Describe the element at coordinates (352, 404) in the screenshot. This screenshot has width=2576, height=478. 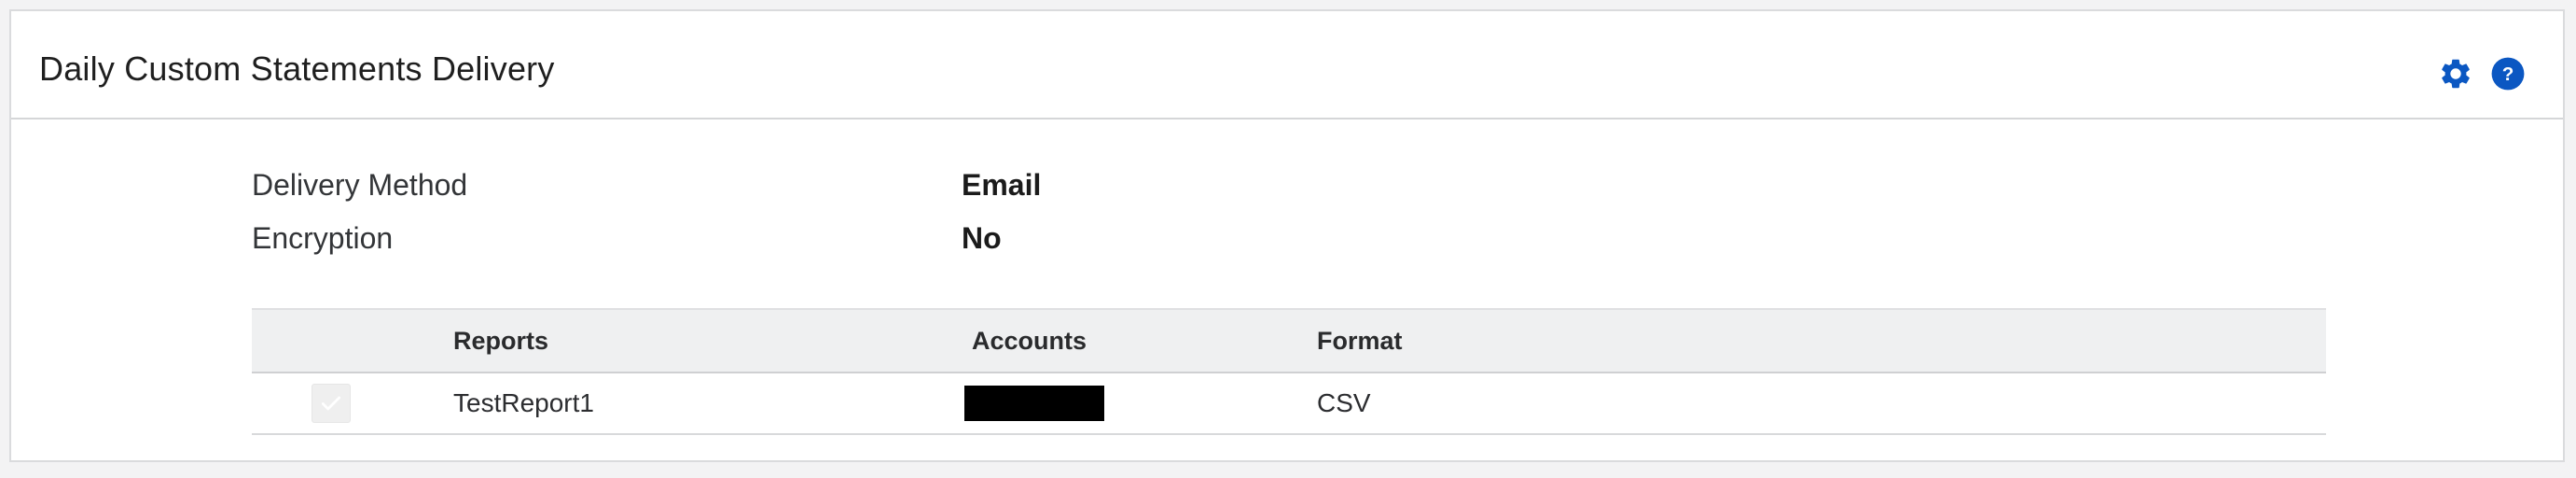
I see `select-cell` at that location.